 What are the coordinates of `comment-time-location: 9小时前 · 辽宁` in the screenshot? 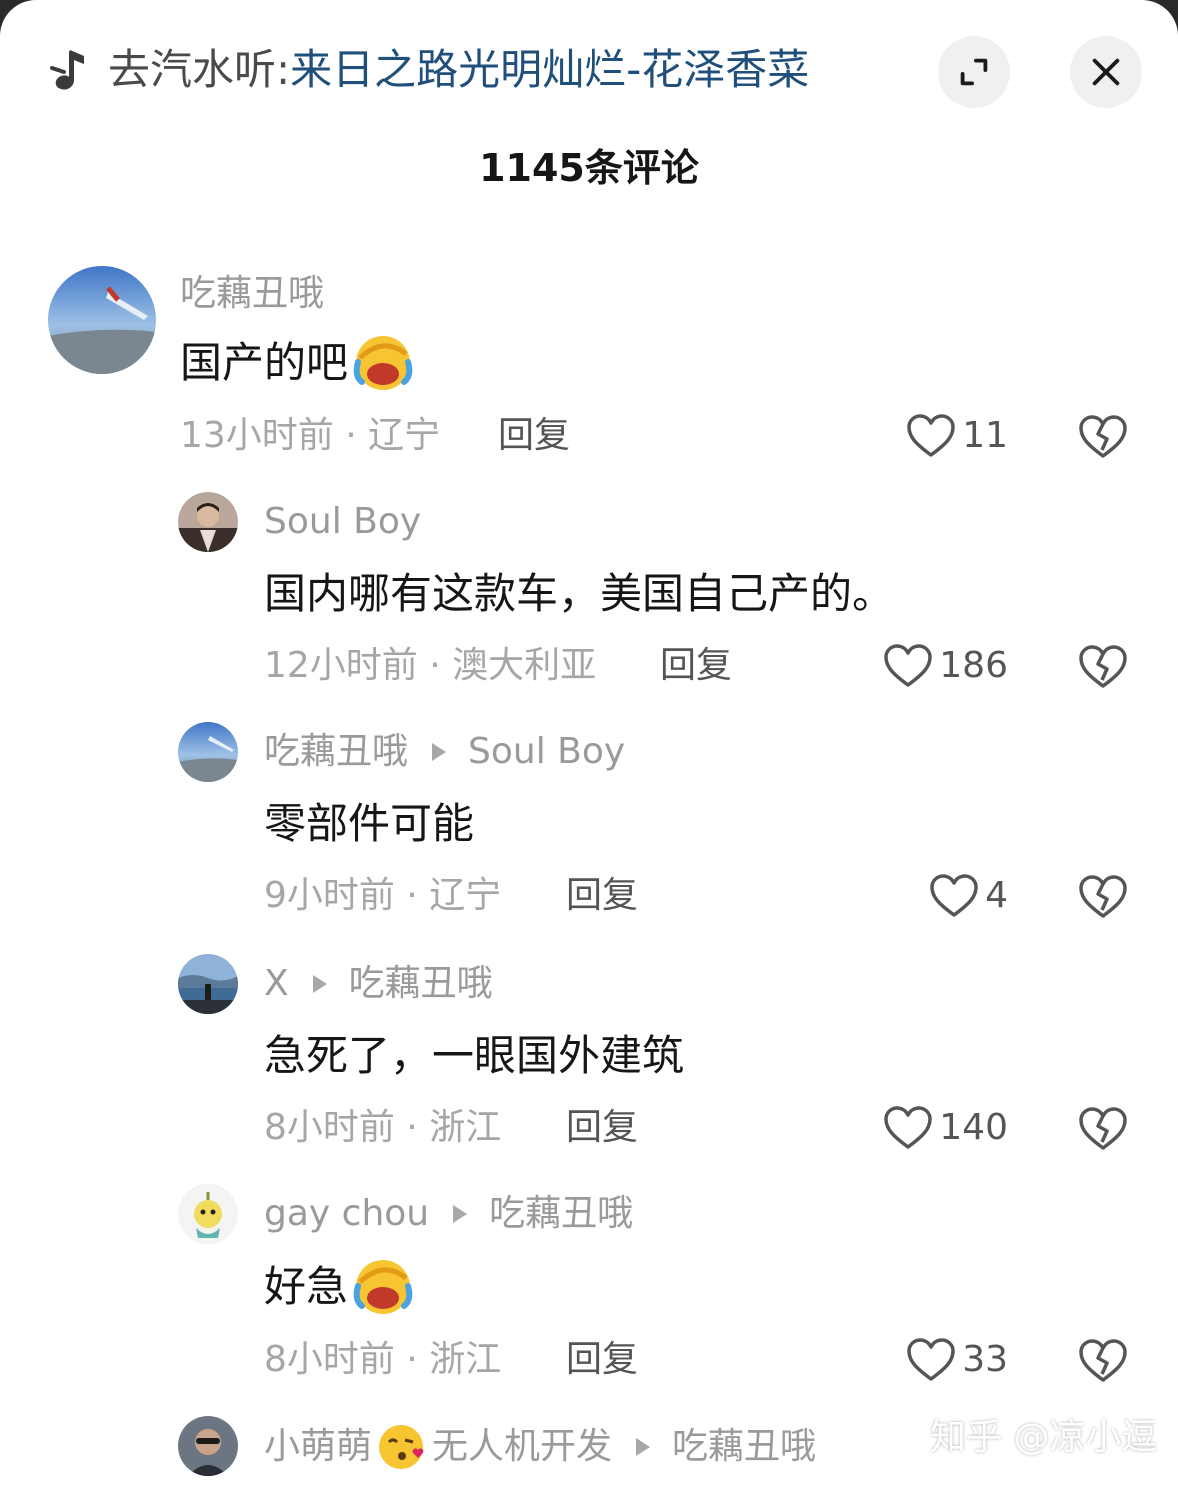 It's located at (383, 895).